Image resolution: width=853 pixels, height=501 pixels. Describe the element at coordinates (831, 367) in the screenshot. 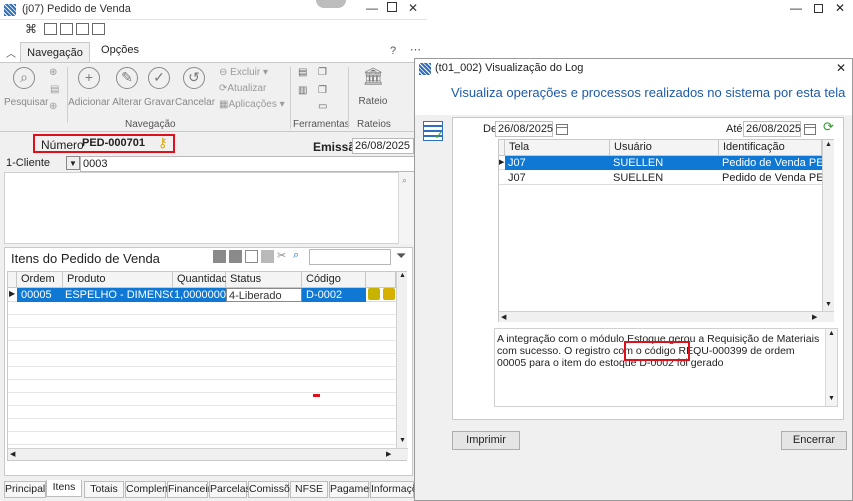

I see `message-vscrollbar: ▲ ▼` at that location.